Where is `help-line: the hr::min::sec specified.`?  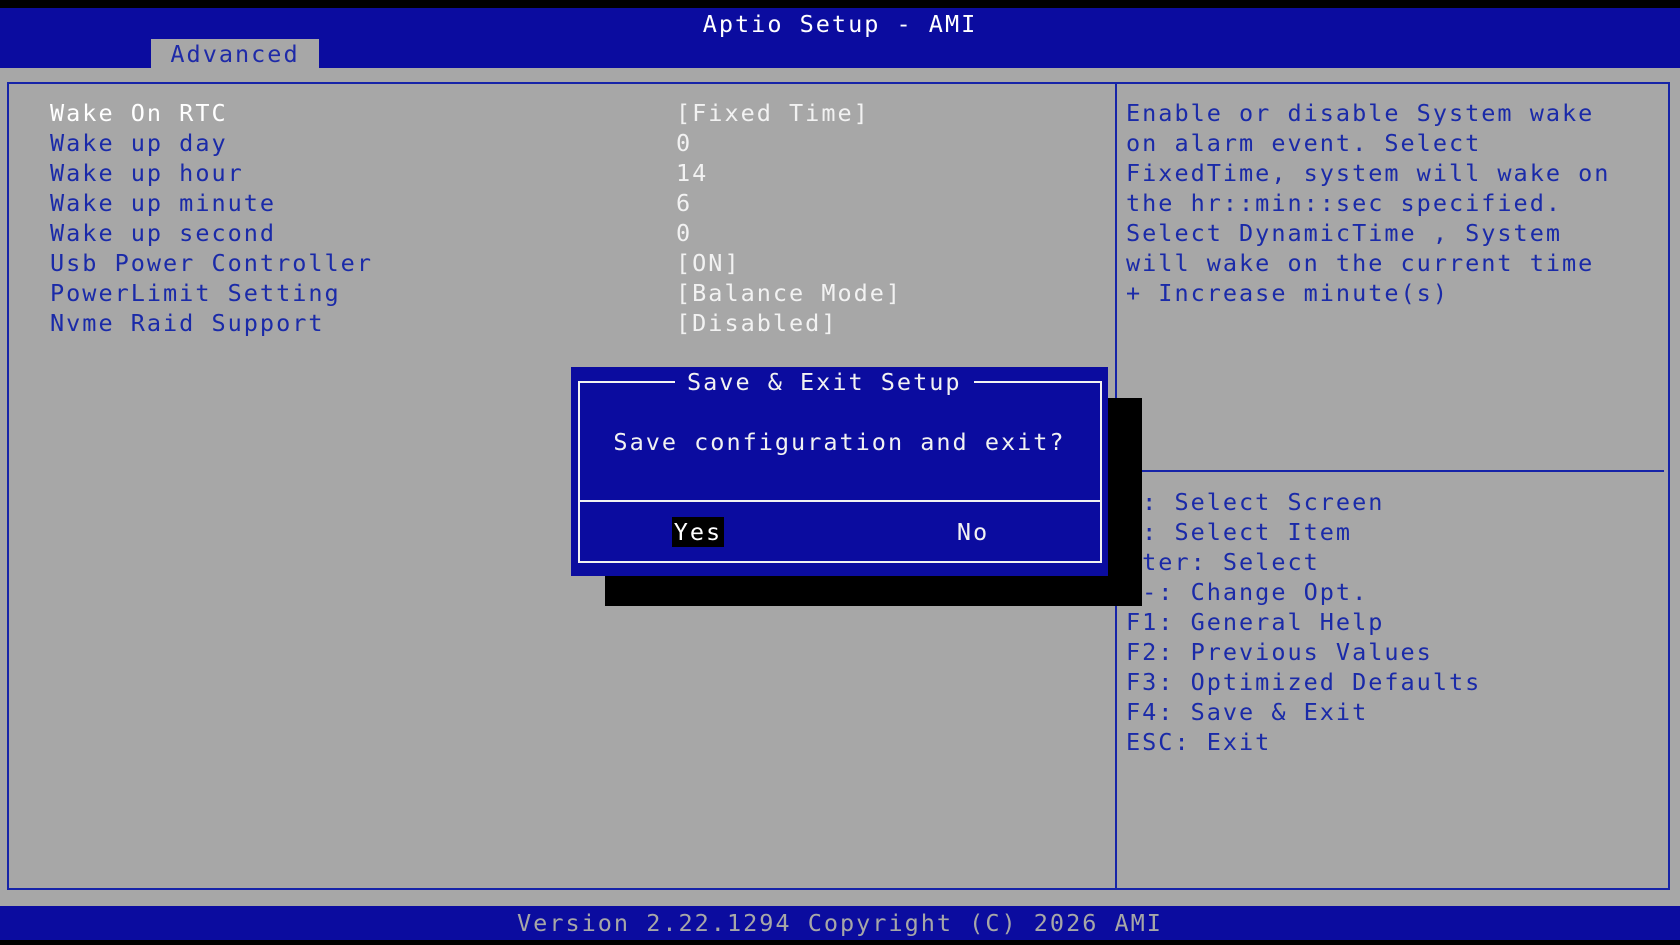
help-line: the hr::min::sec specified. is located at coordinates (1344, 203).